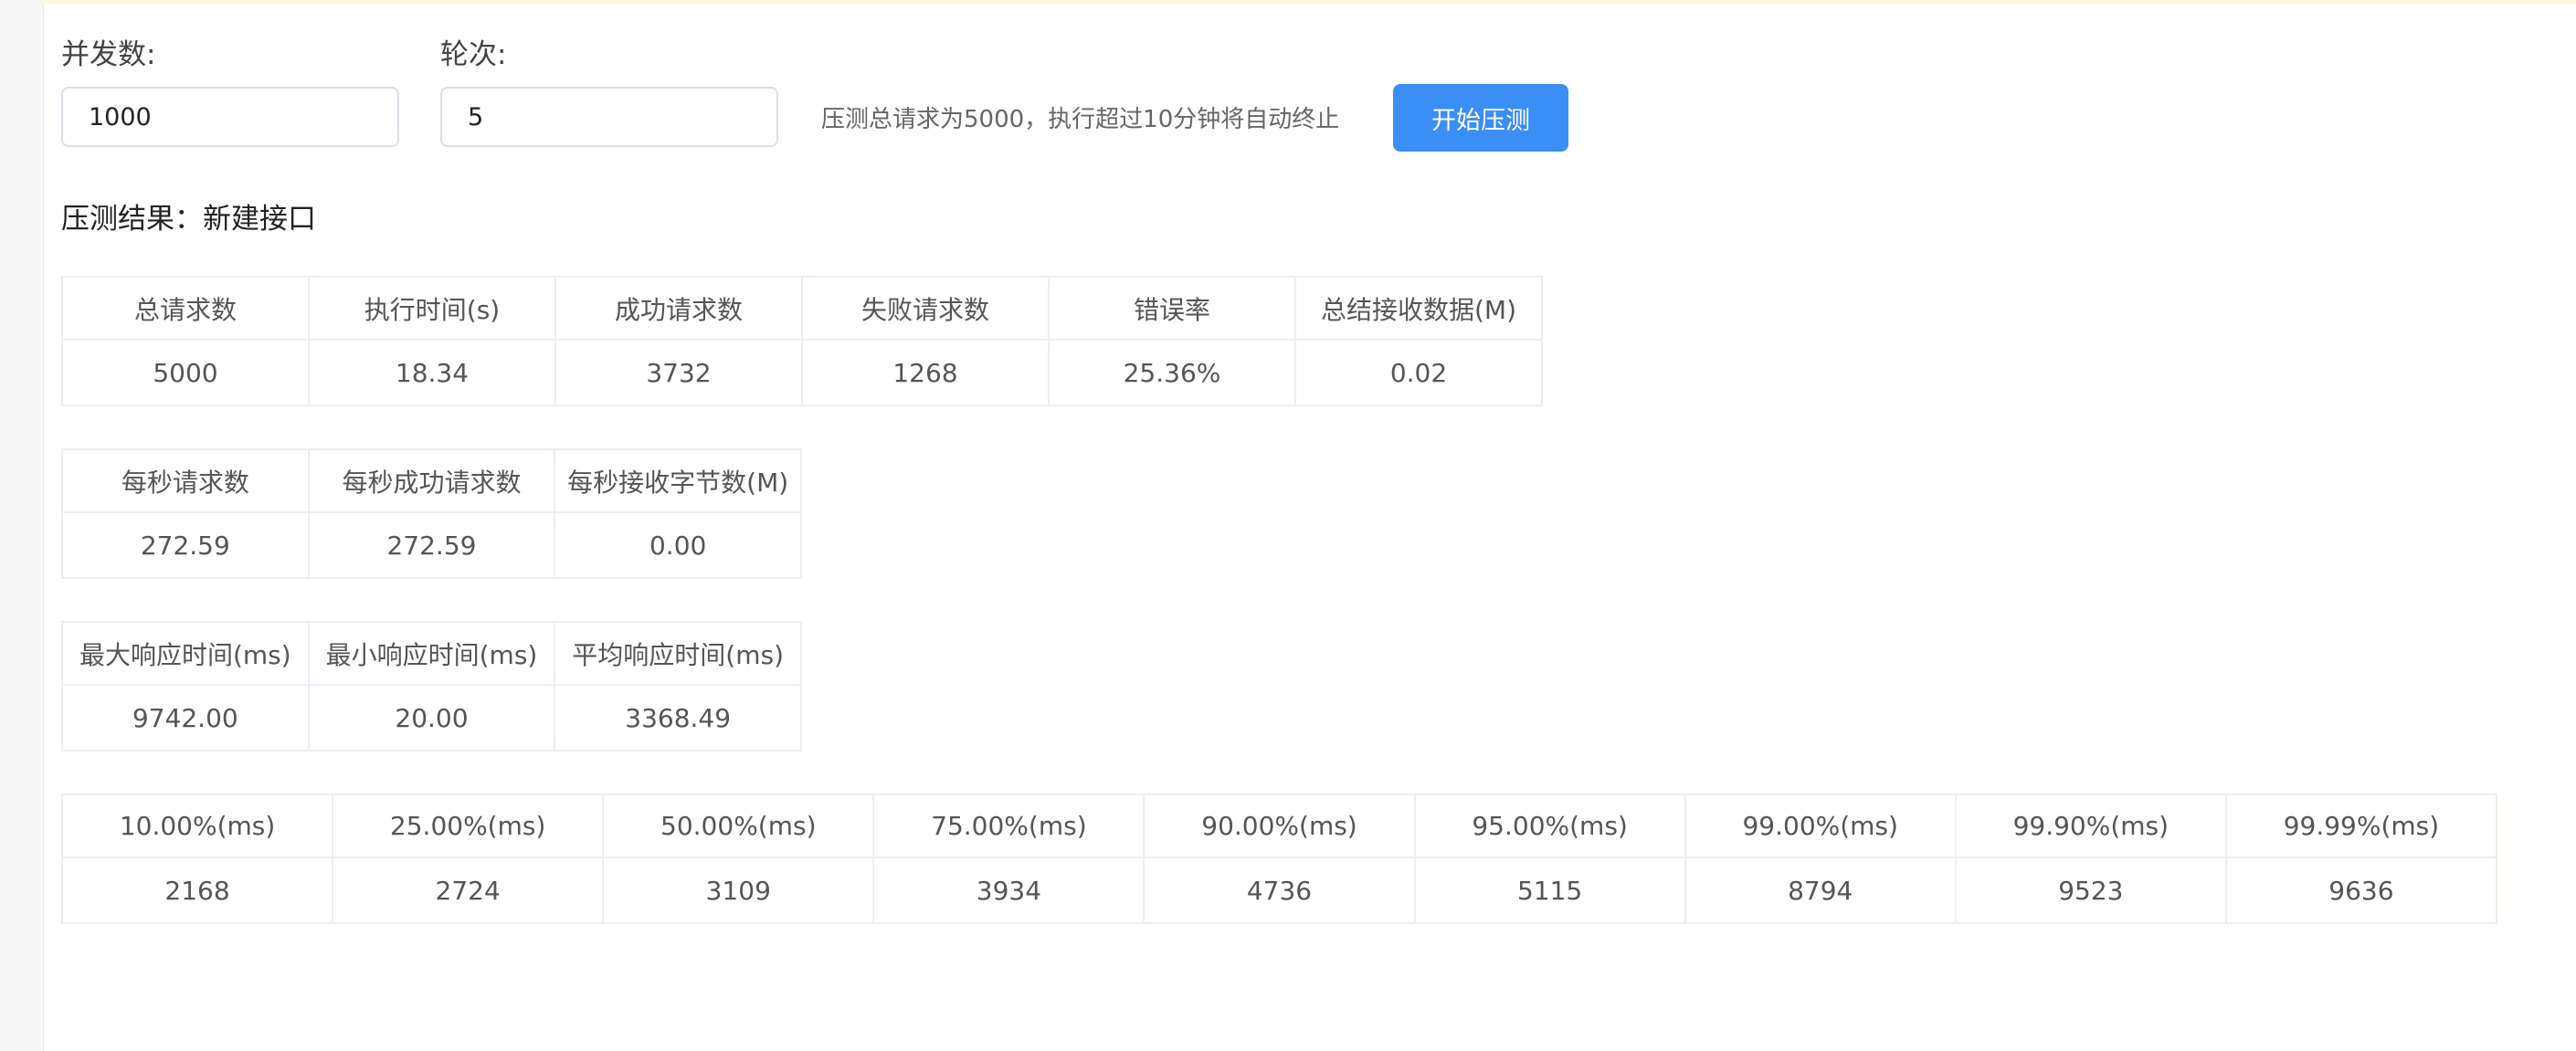 The height and width of the screenshot is (1051, 2576). I want to click on header-cell: 90.00%(ms), so click(1279, 826).